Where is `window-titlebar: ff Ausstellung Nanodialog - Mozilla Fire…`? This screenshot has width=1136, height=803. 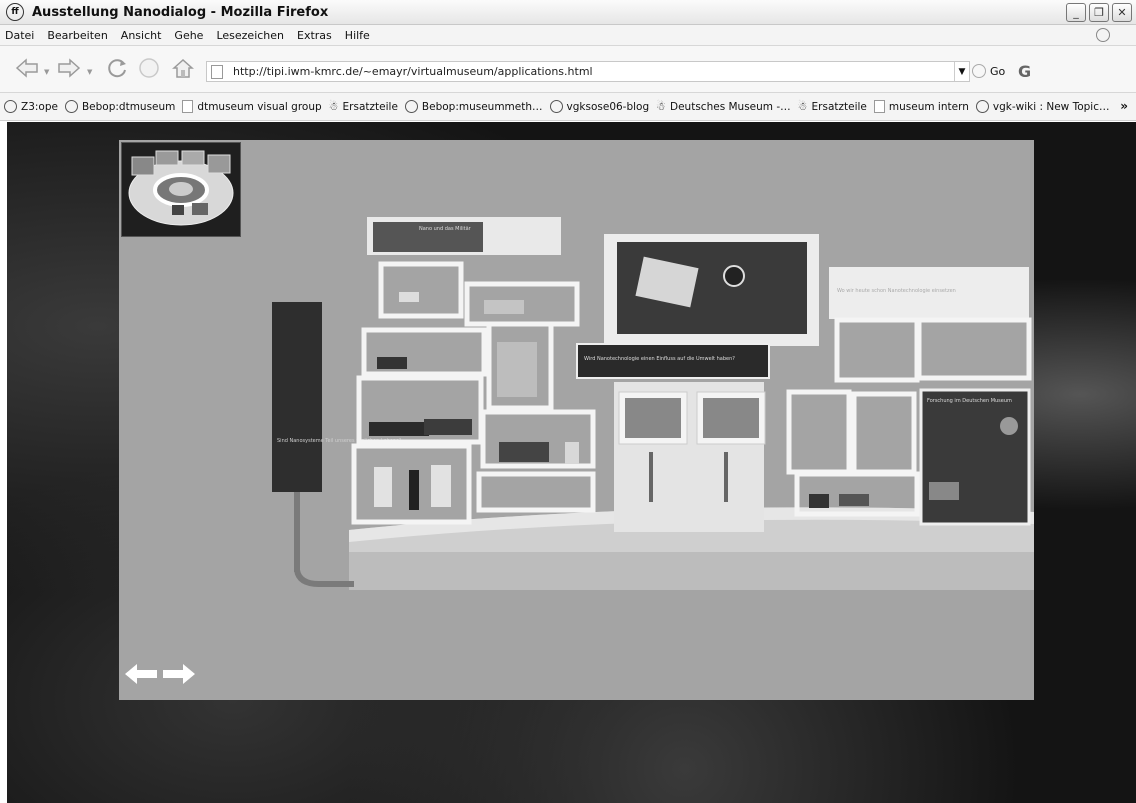
window-titlebar: ff Ausstellung Nanodialog - Mozilla Fire… is located at coordinates (568, 12).